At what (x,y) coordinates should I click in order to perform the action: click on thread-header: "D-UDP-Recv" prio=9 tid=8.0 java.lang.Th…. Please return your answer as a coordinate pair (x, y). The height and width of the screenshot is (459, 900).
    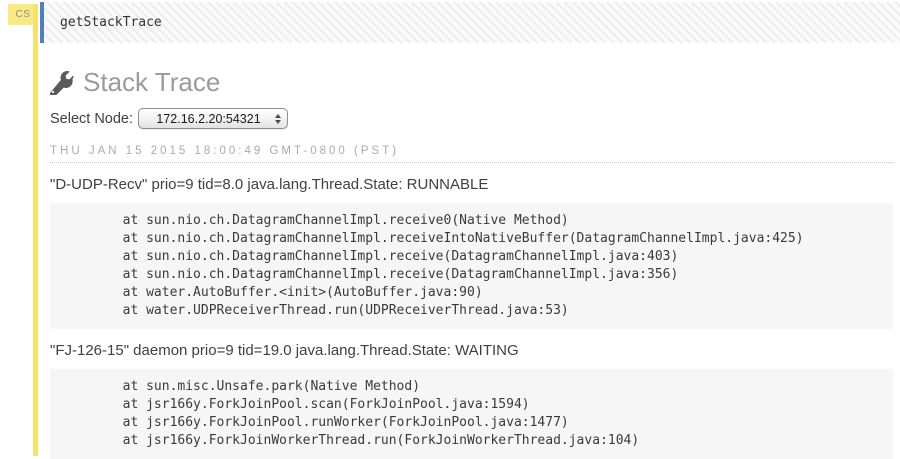
    Looking at the image, I should click on (269, 184).